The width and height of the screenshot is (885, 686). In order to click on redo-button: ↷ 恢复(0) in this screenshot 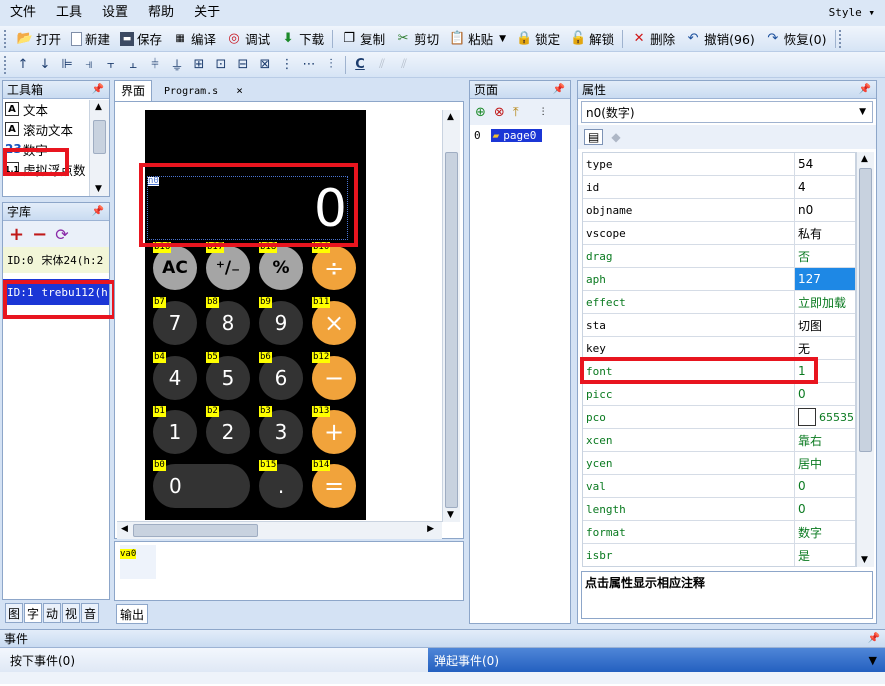, I will do `click(796, 39)`.